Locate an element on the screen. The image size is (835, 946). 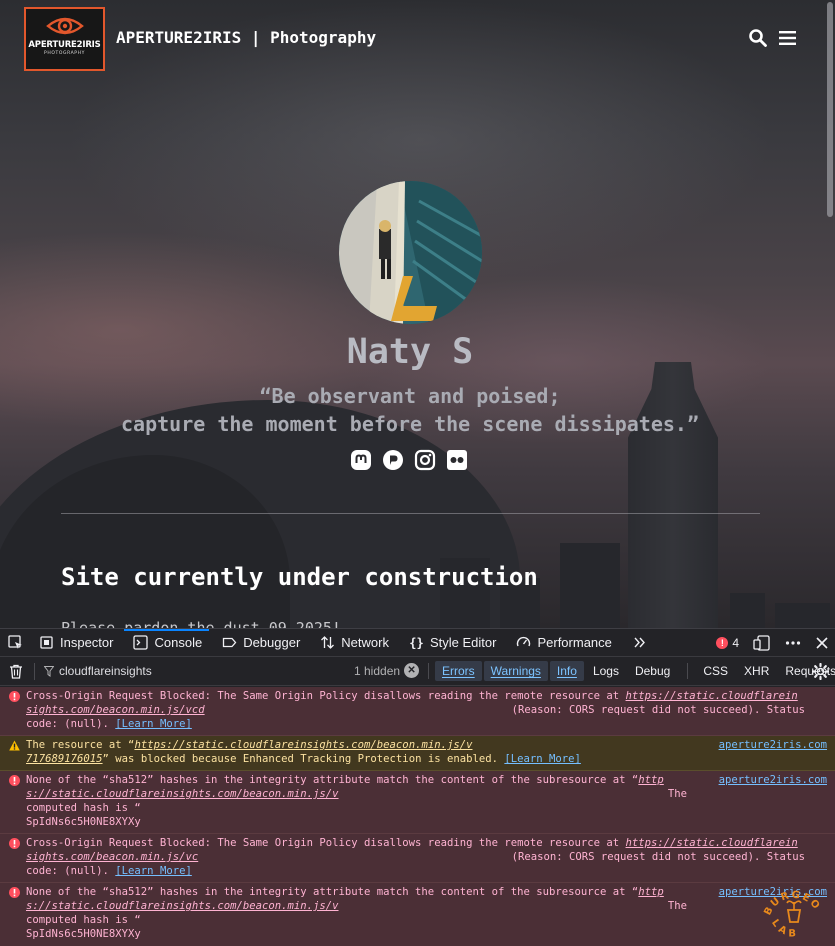
tab-console: Console is located at coordinates (167, 643).